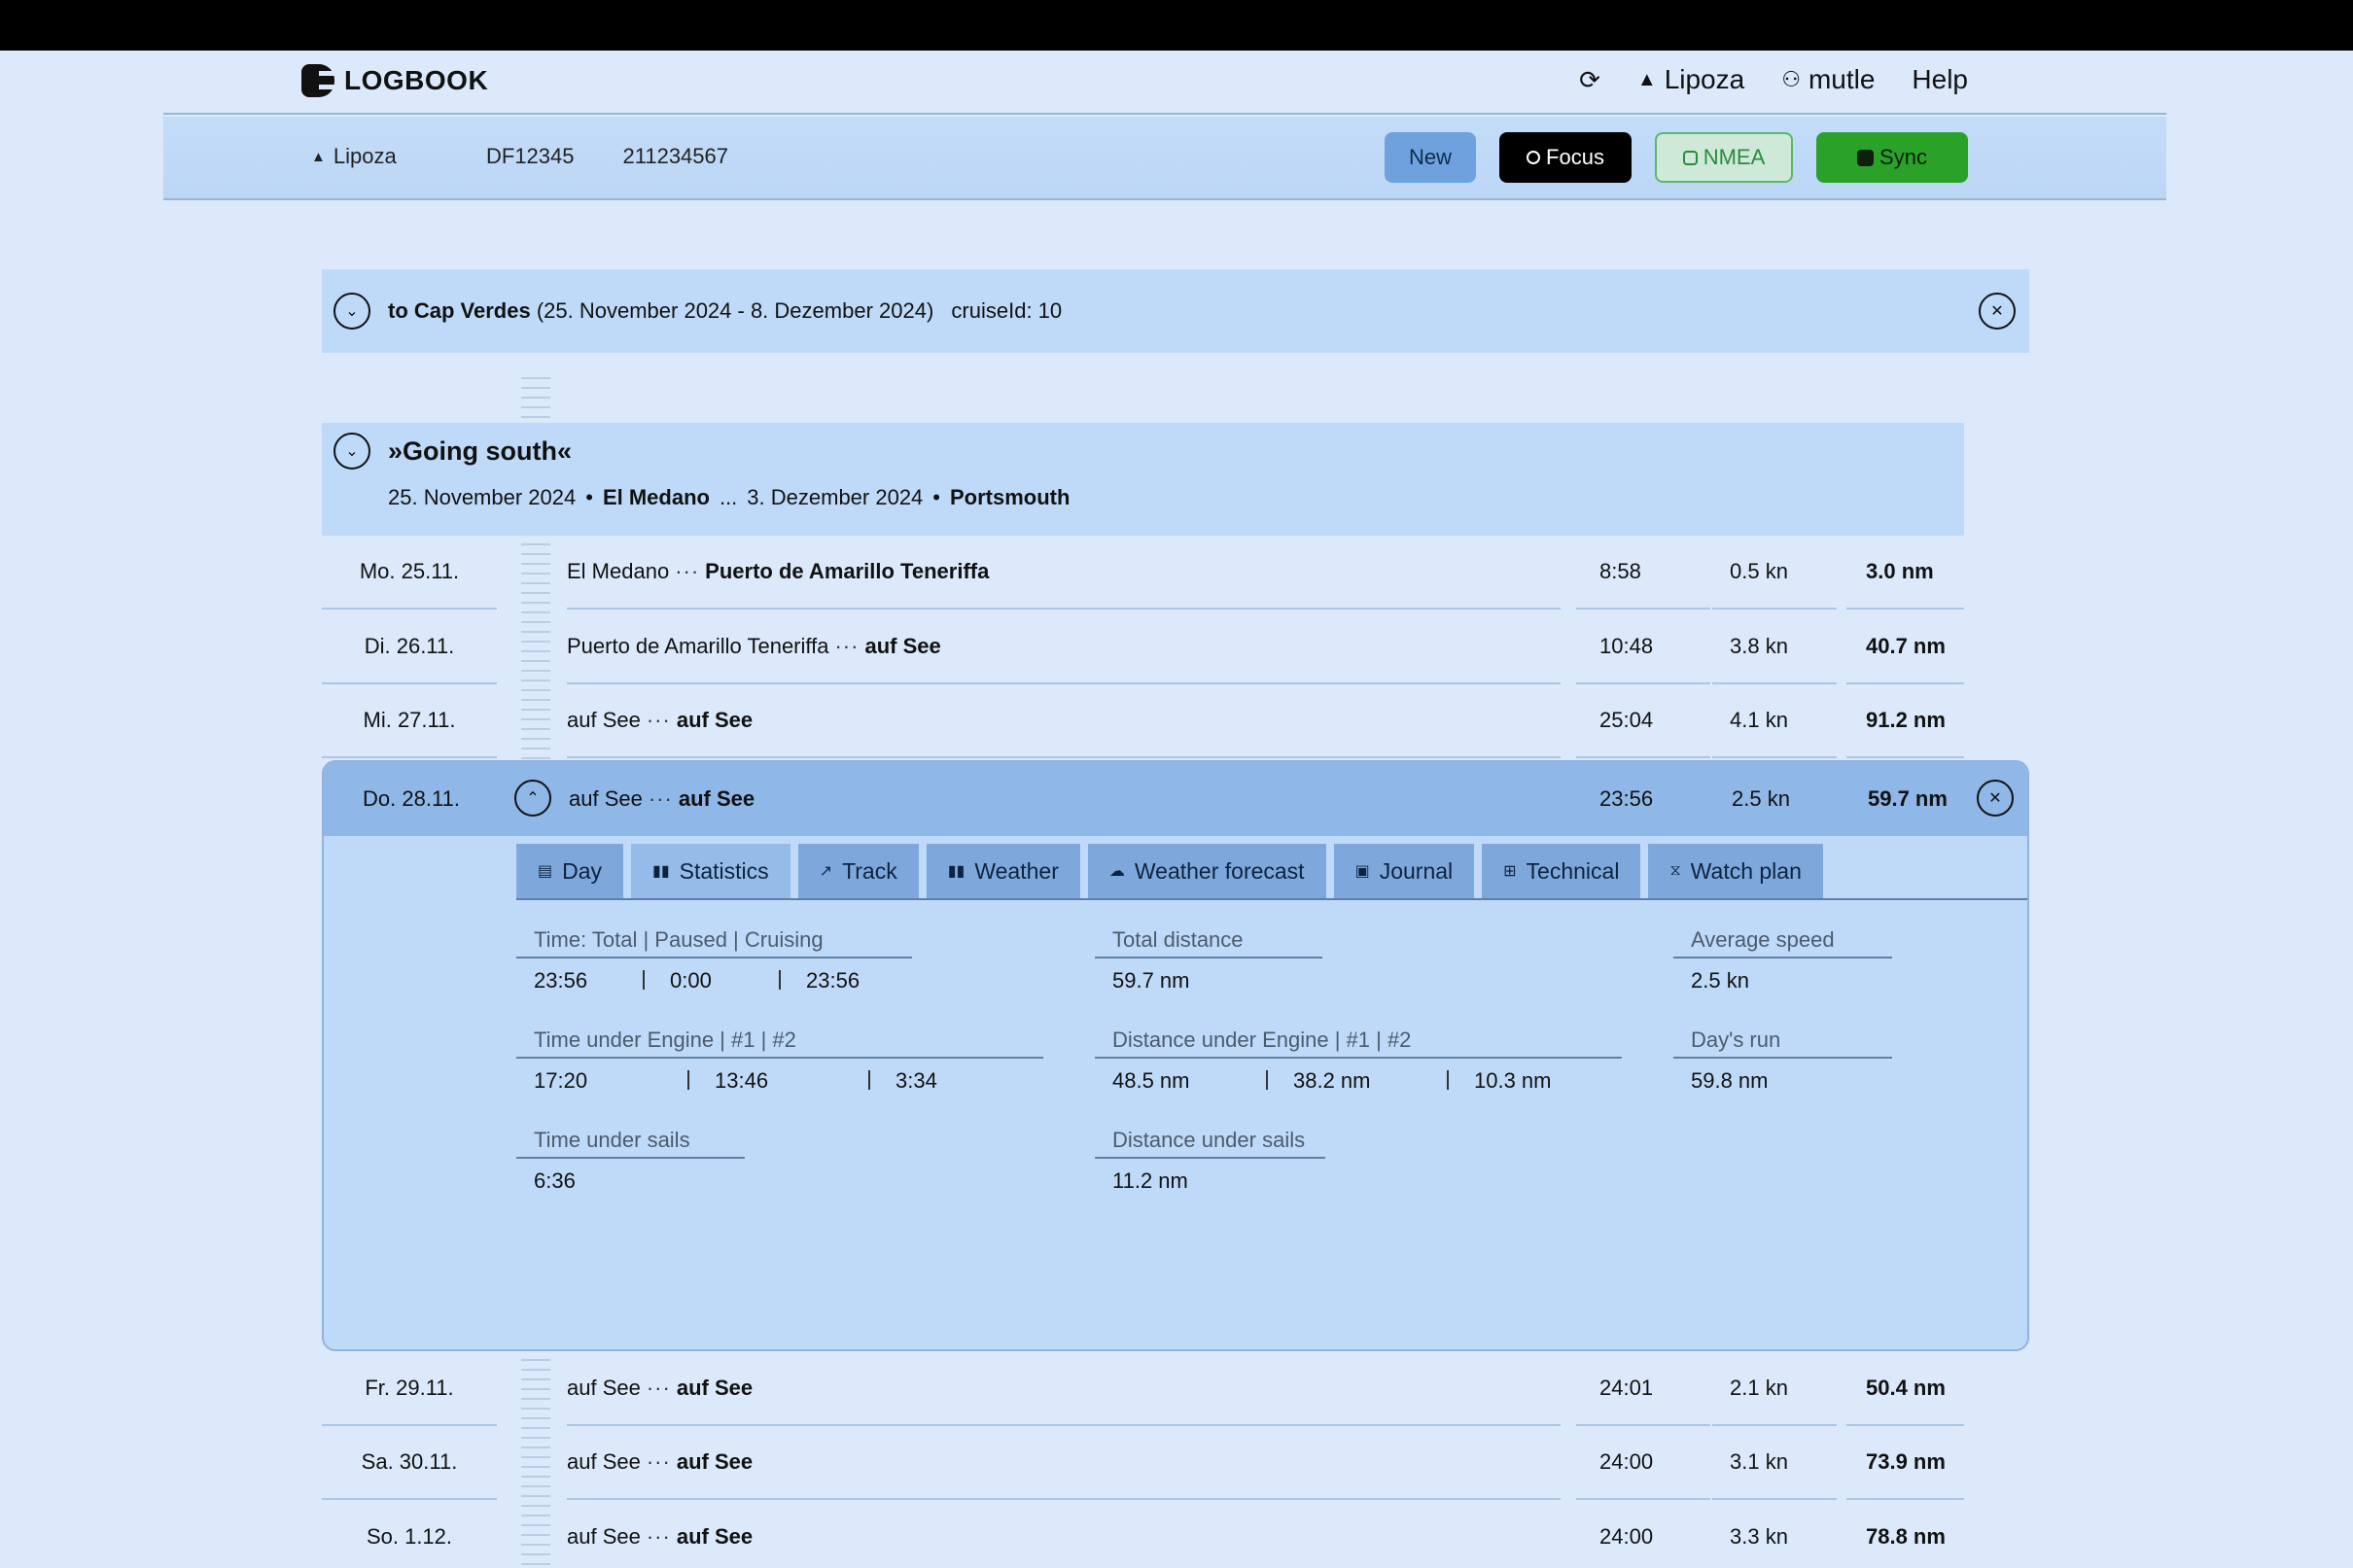 This screenshot has height=1568, width=2353. I want to click on tab-technical: ⊞ Technical, so click(1561, 871).